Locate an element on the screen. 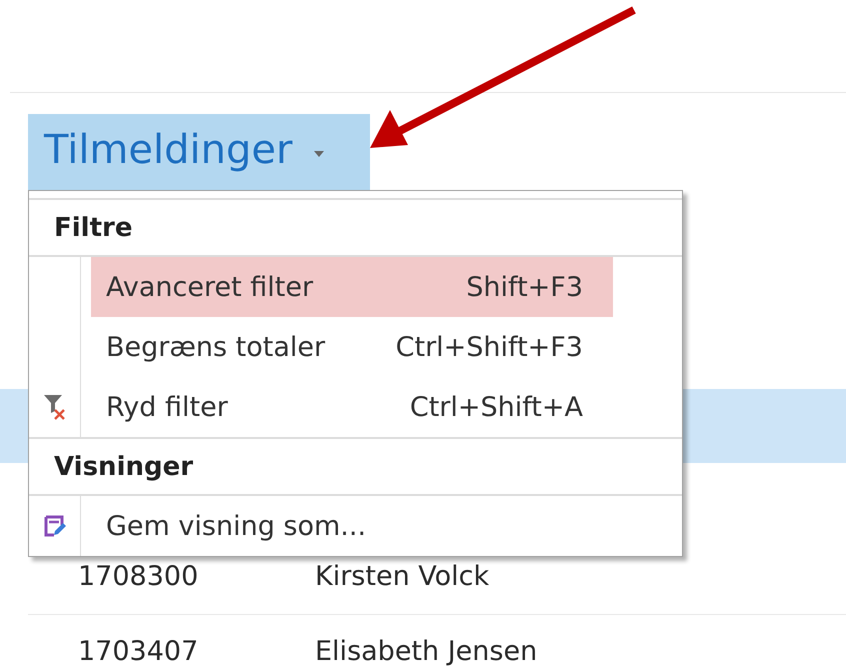  menu-item: Begræns totaler Ctrl+Shift+F3 is located at coordinates (352, 347).